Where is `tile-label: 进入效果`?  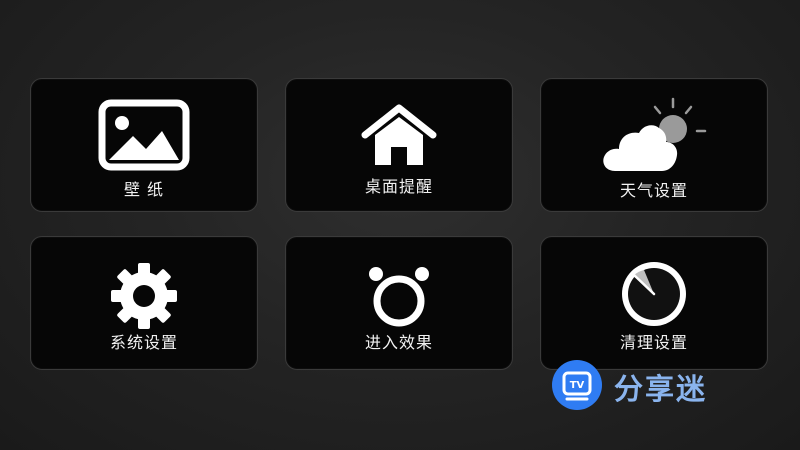
tile-label: 进入效果 is located at coordinates (398, 342).